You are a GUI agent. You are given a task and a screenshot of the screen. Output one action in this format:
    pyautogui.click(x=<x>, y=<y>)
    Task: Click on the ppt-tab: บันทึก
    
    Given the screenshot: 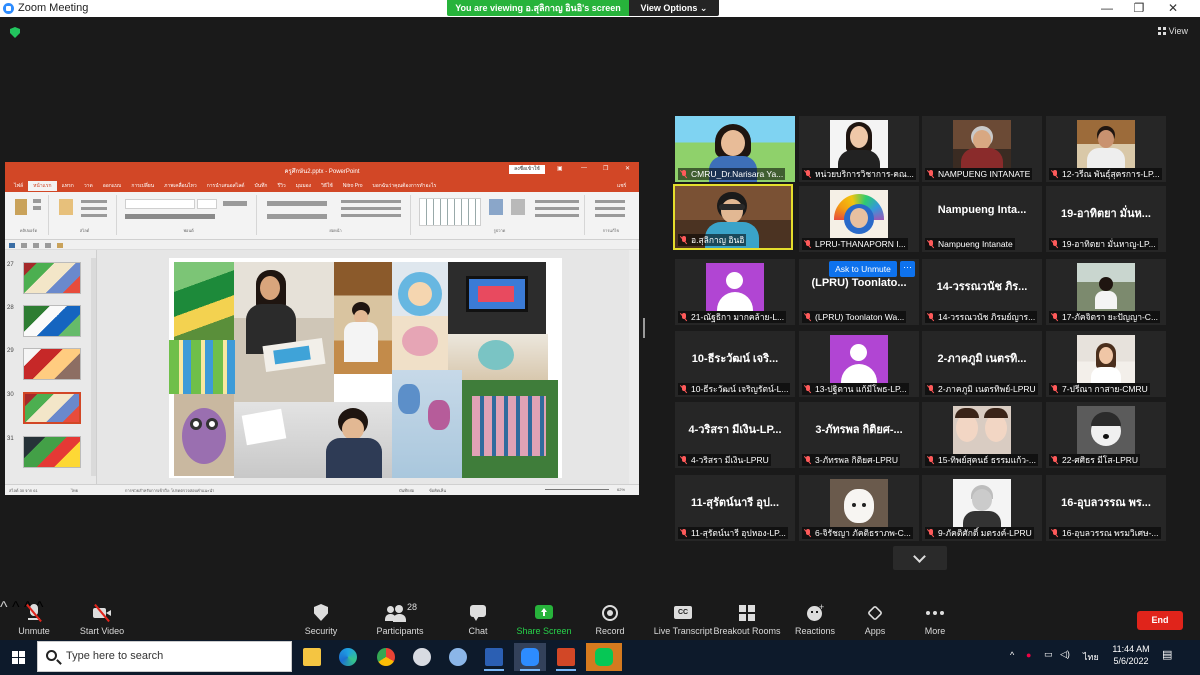 What is the action you would take?
    pyautogui.click(x=261, y=186)
    